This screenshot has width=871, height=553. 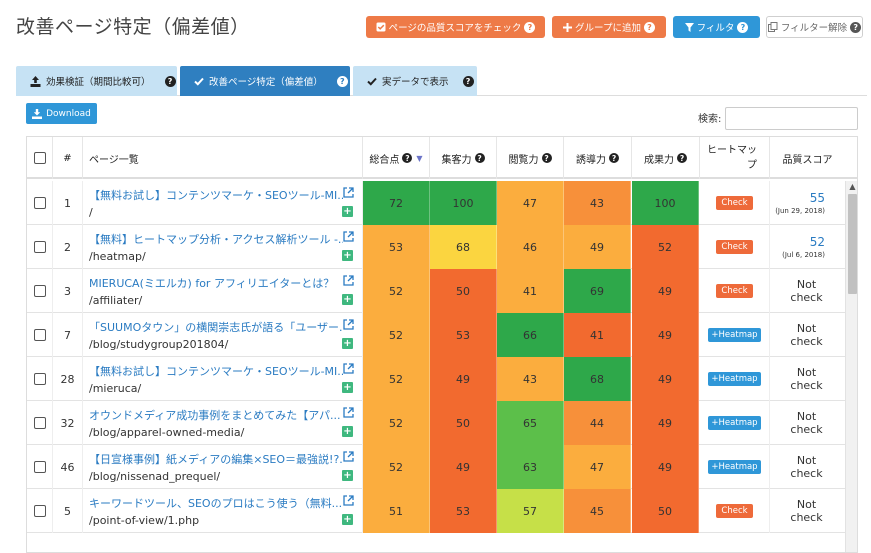 I want to click on row-select-cell, so click(x=40, y=247).